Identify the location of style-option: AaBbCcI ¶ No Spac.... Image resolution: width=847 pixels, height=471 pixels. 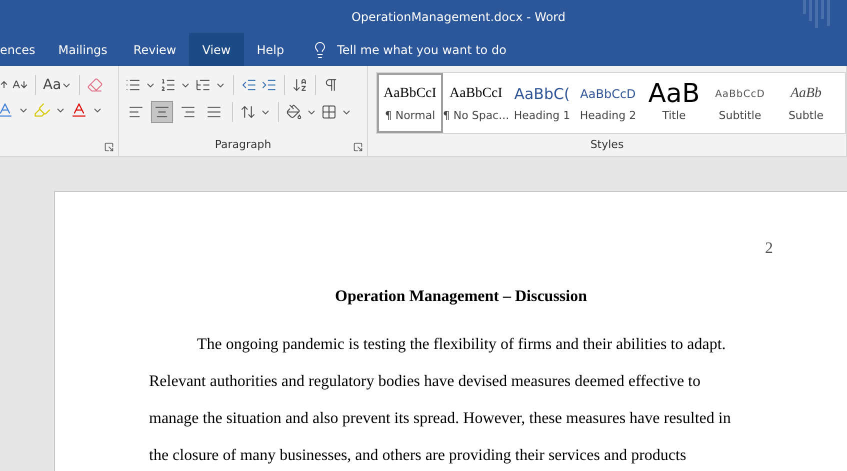
(476, 103).